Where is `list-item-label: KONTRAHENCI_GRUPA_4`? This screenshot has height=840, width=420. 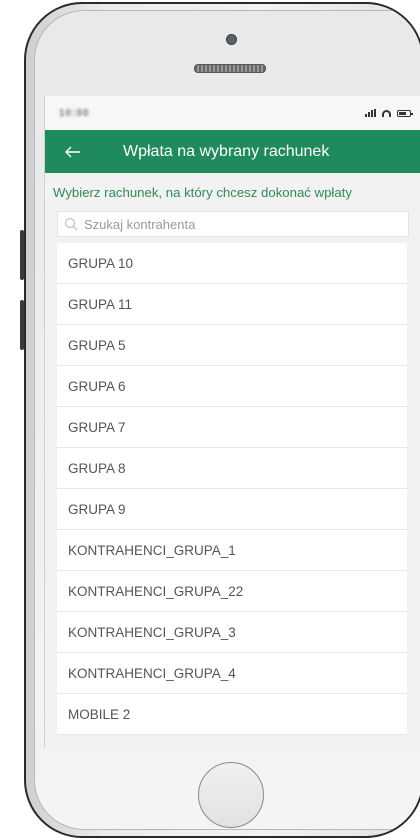 list-item-label: KONTRAHENCI_GRUPA_4 is located at coordinates (152, 673).